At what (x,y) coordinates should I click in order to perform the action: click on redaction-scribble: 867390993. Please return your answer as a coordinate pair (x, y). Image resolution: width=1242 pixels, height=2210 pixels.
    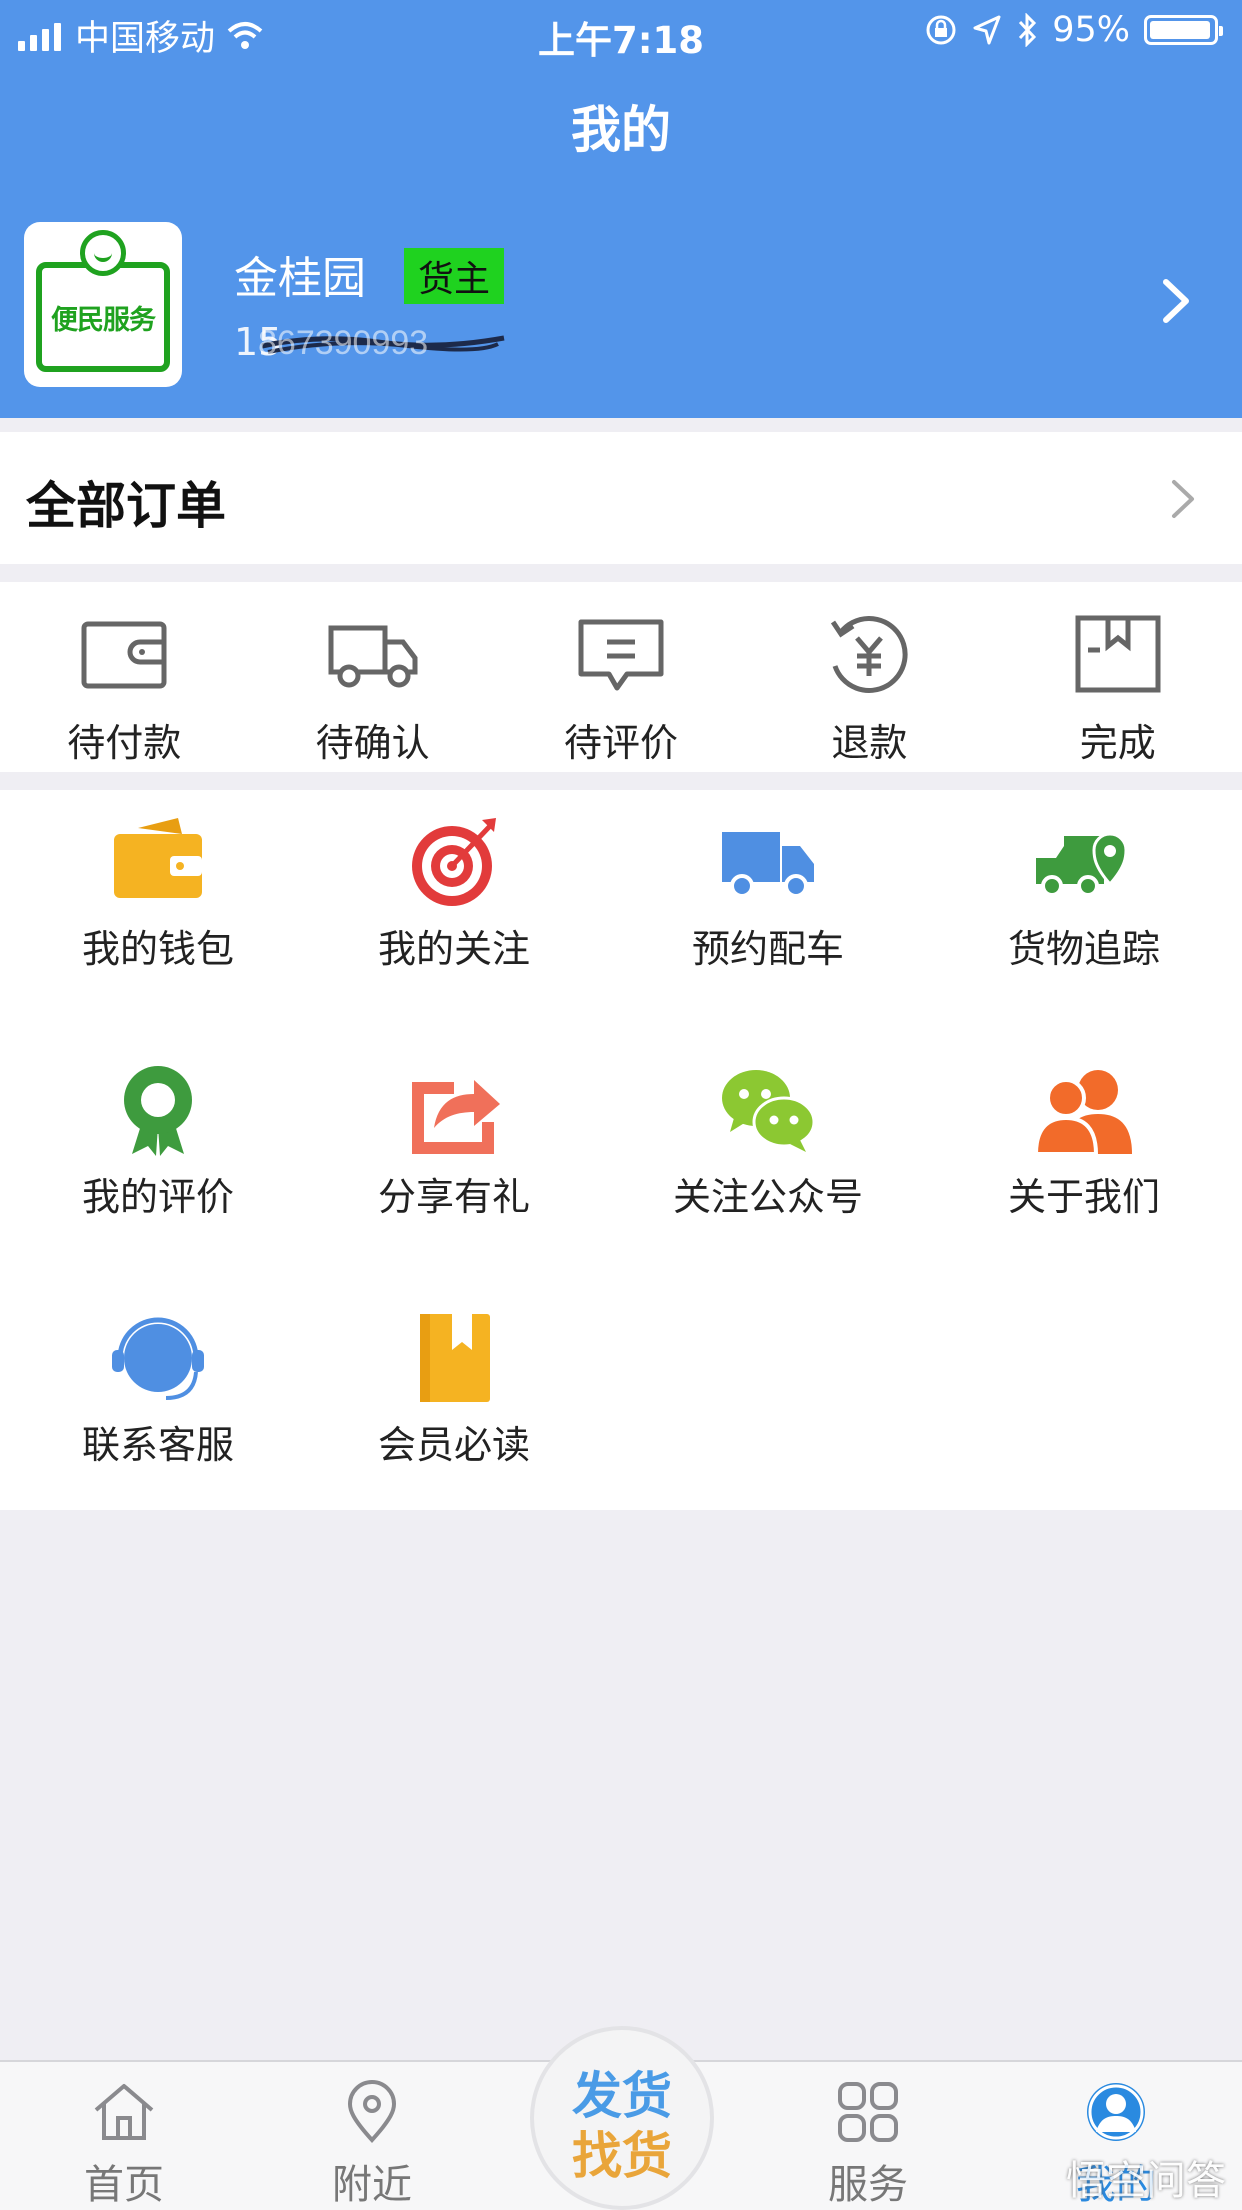
    Looking at the image, I should click on (381, 343).